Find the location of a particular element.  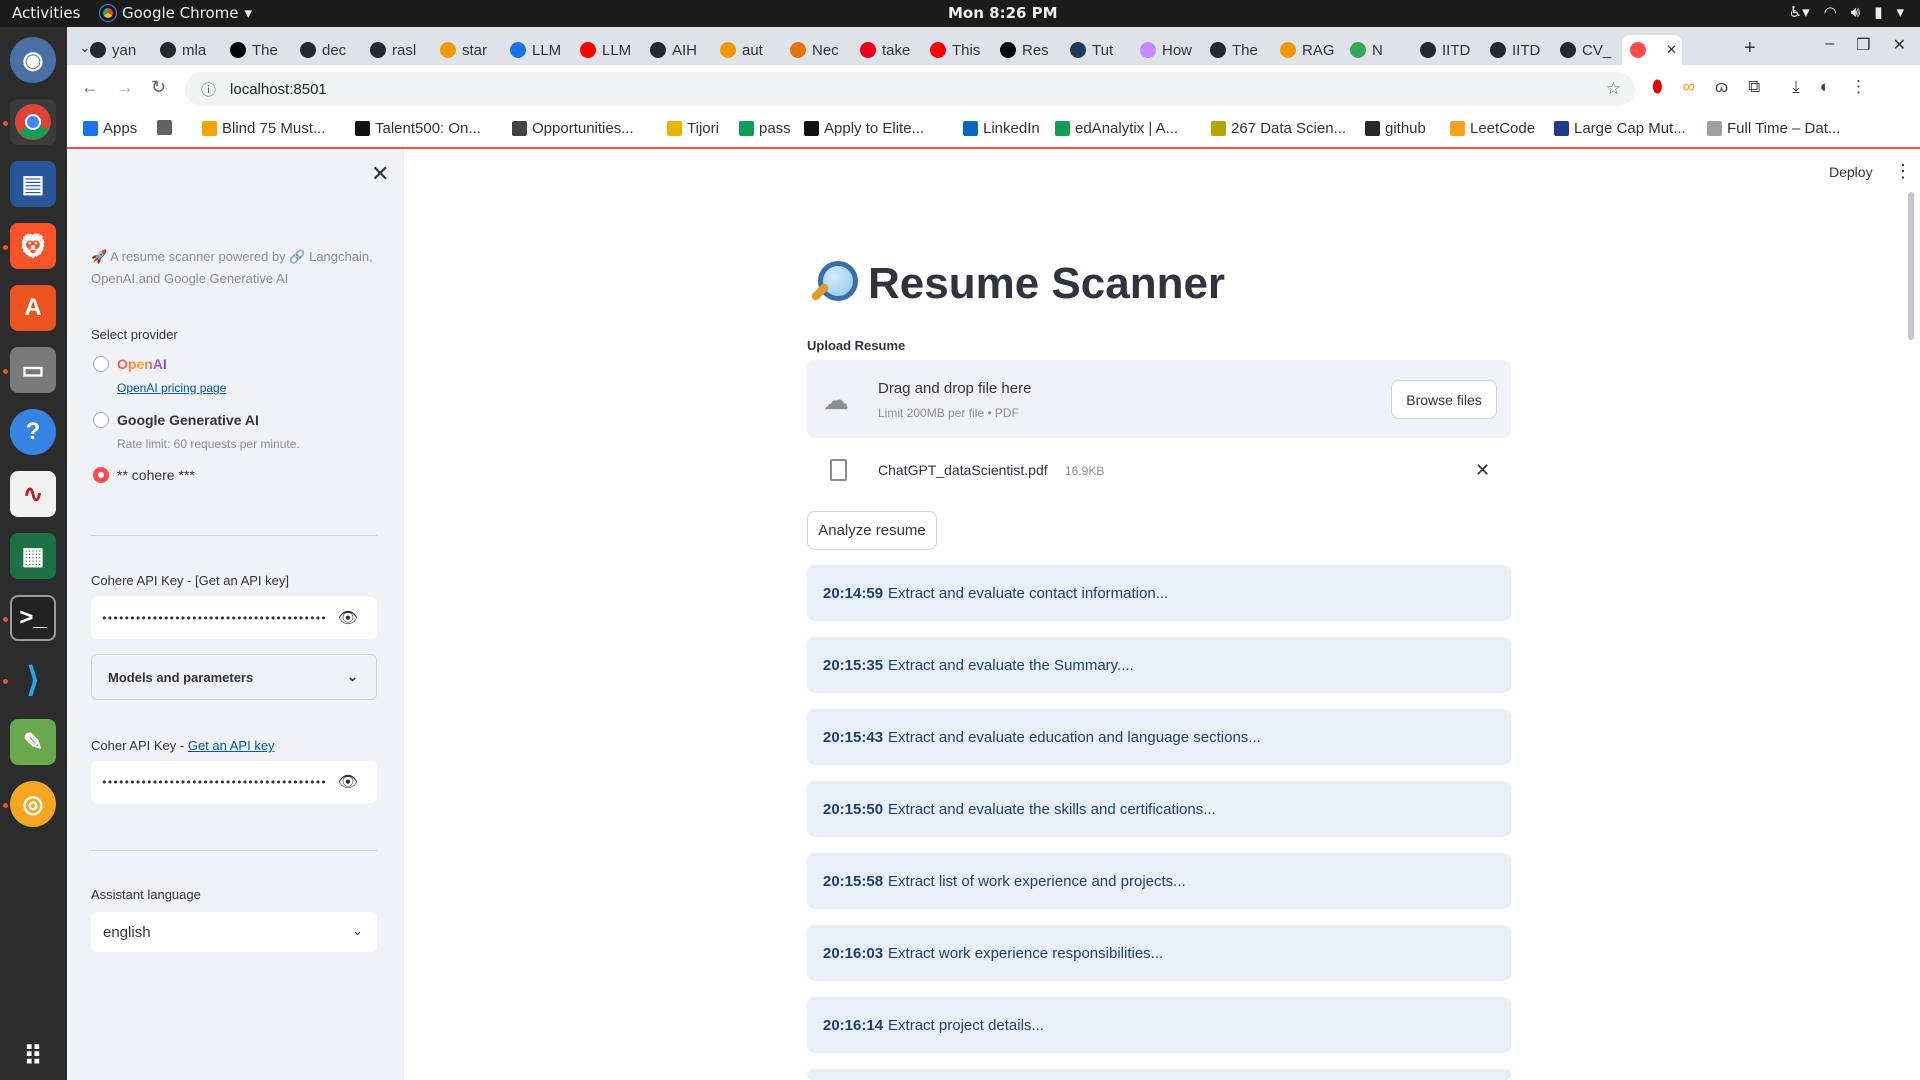

wifi-icon: ◠ is located at coordinates (1830, 12).